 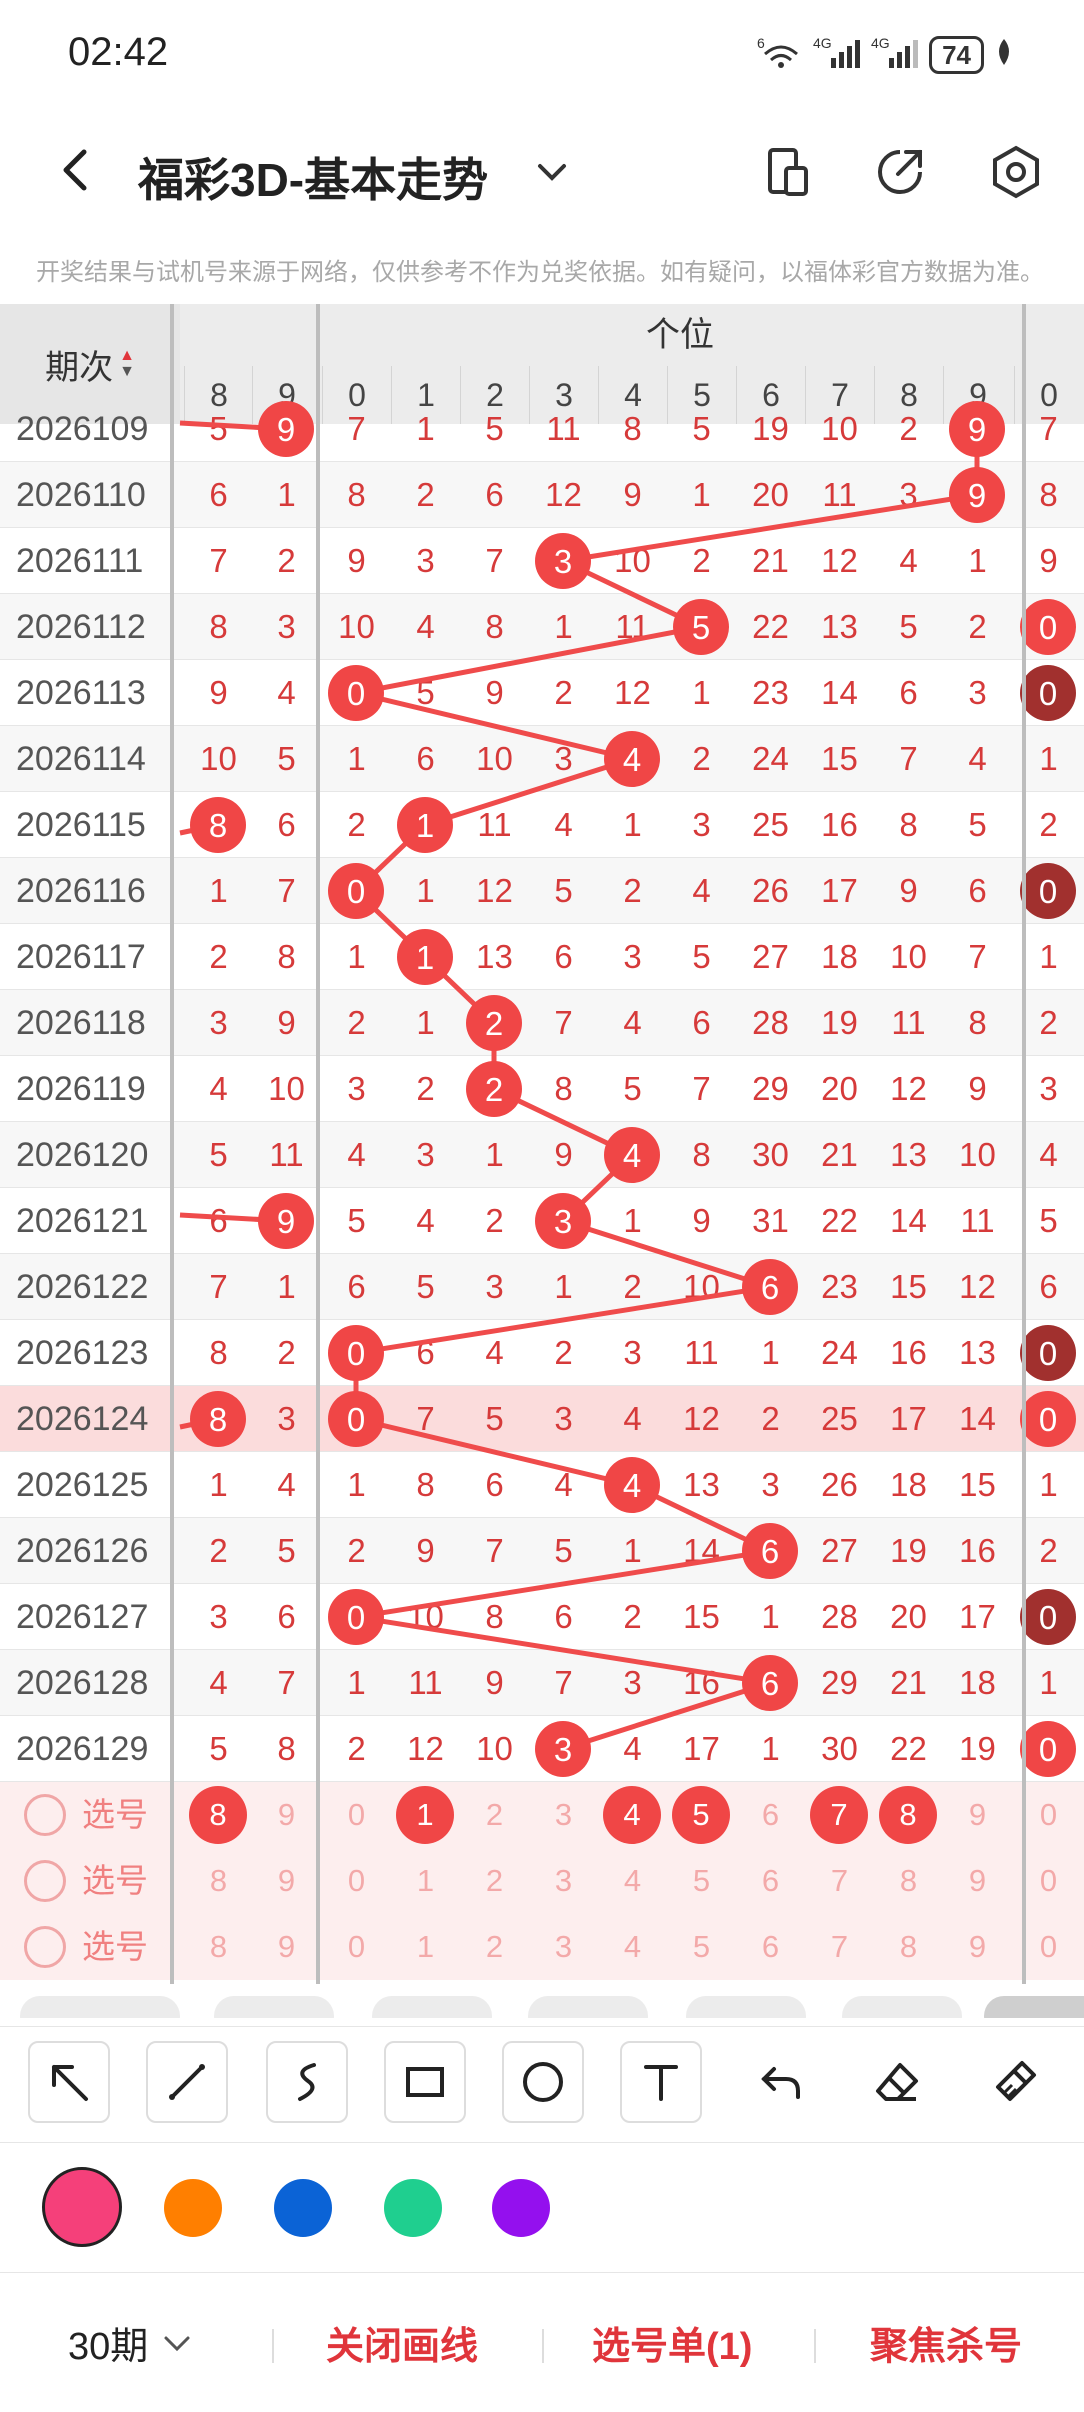 What do you see at coordinates (542, 429) in the screenshot?
I see `table-row: 2026109 5 9 7 1 5 11 8 5 19 10 2 13 7` at bounding box center [542, 429].